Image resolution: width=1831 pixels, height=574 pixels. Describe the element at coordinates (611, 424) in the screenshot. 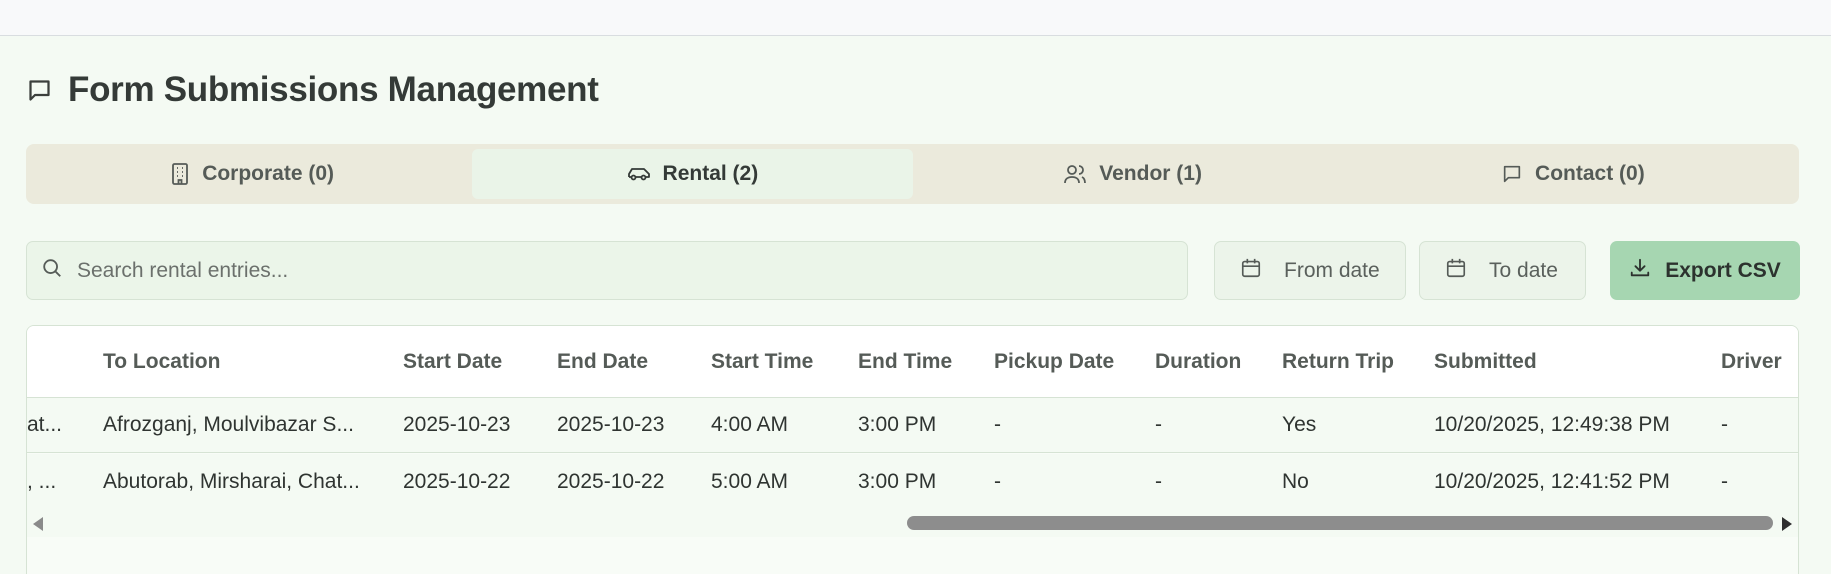

I see `cell-end-date: 2025-10-23` at that location.